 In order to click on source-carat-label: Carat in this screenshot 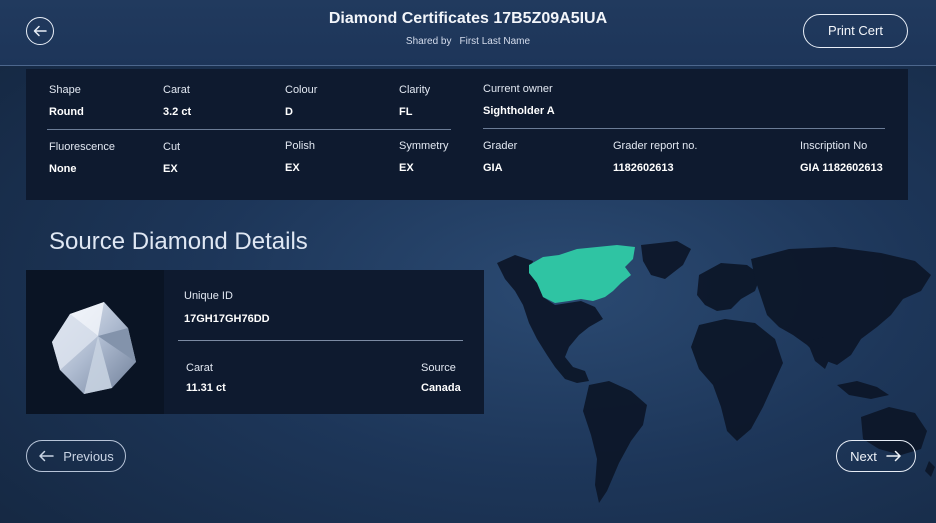, I will do `click(199, 368)`.